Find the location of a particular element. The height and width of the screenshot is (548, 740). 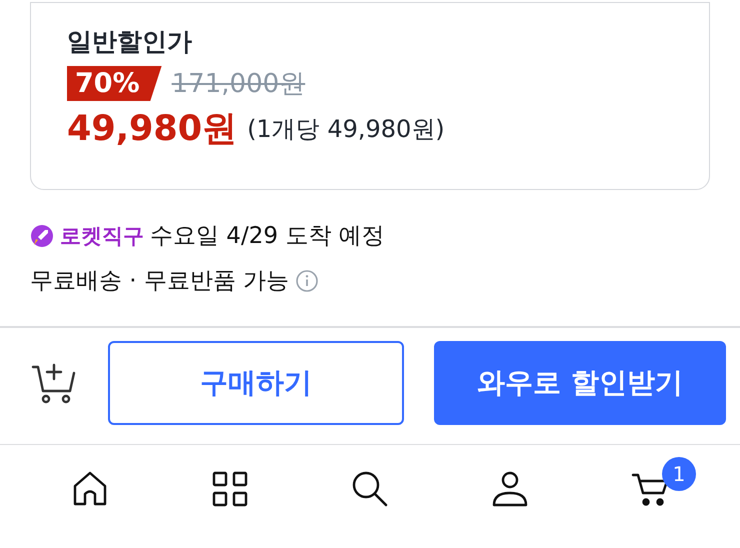

unit-price: (1개당 49,980원) is located at coordinates (346, 129).